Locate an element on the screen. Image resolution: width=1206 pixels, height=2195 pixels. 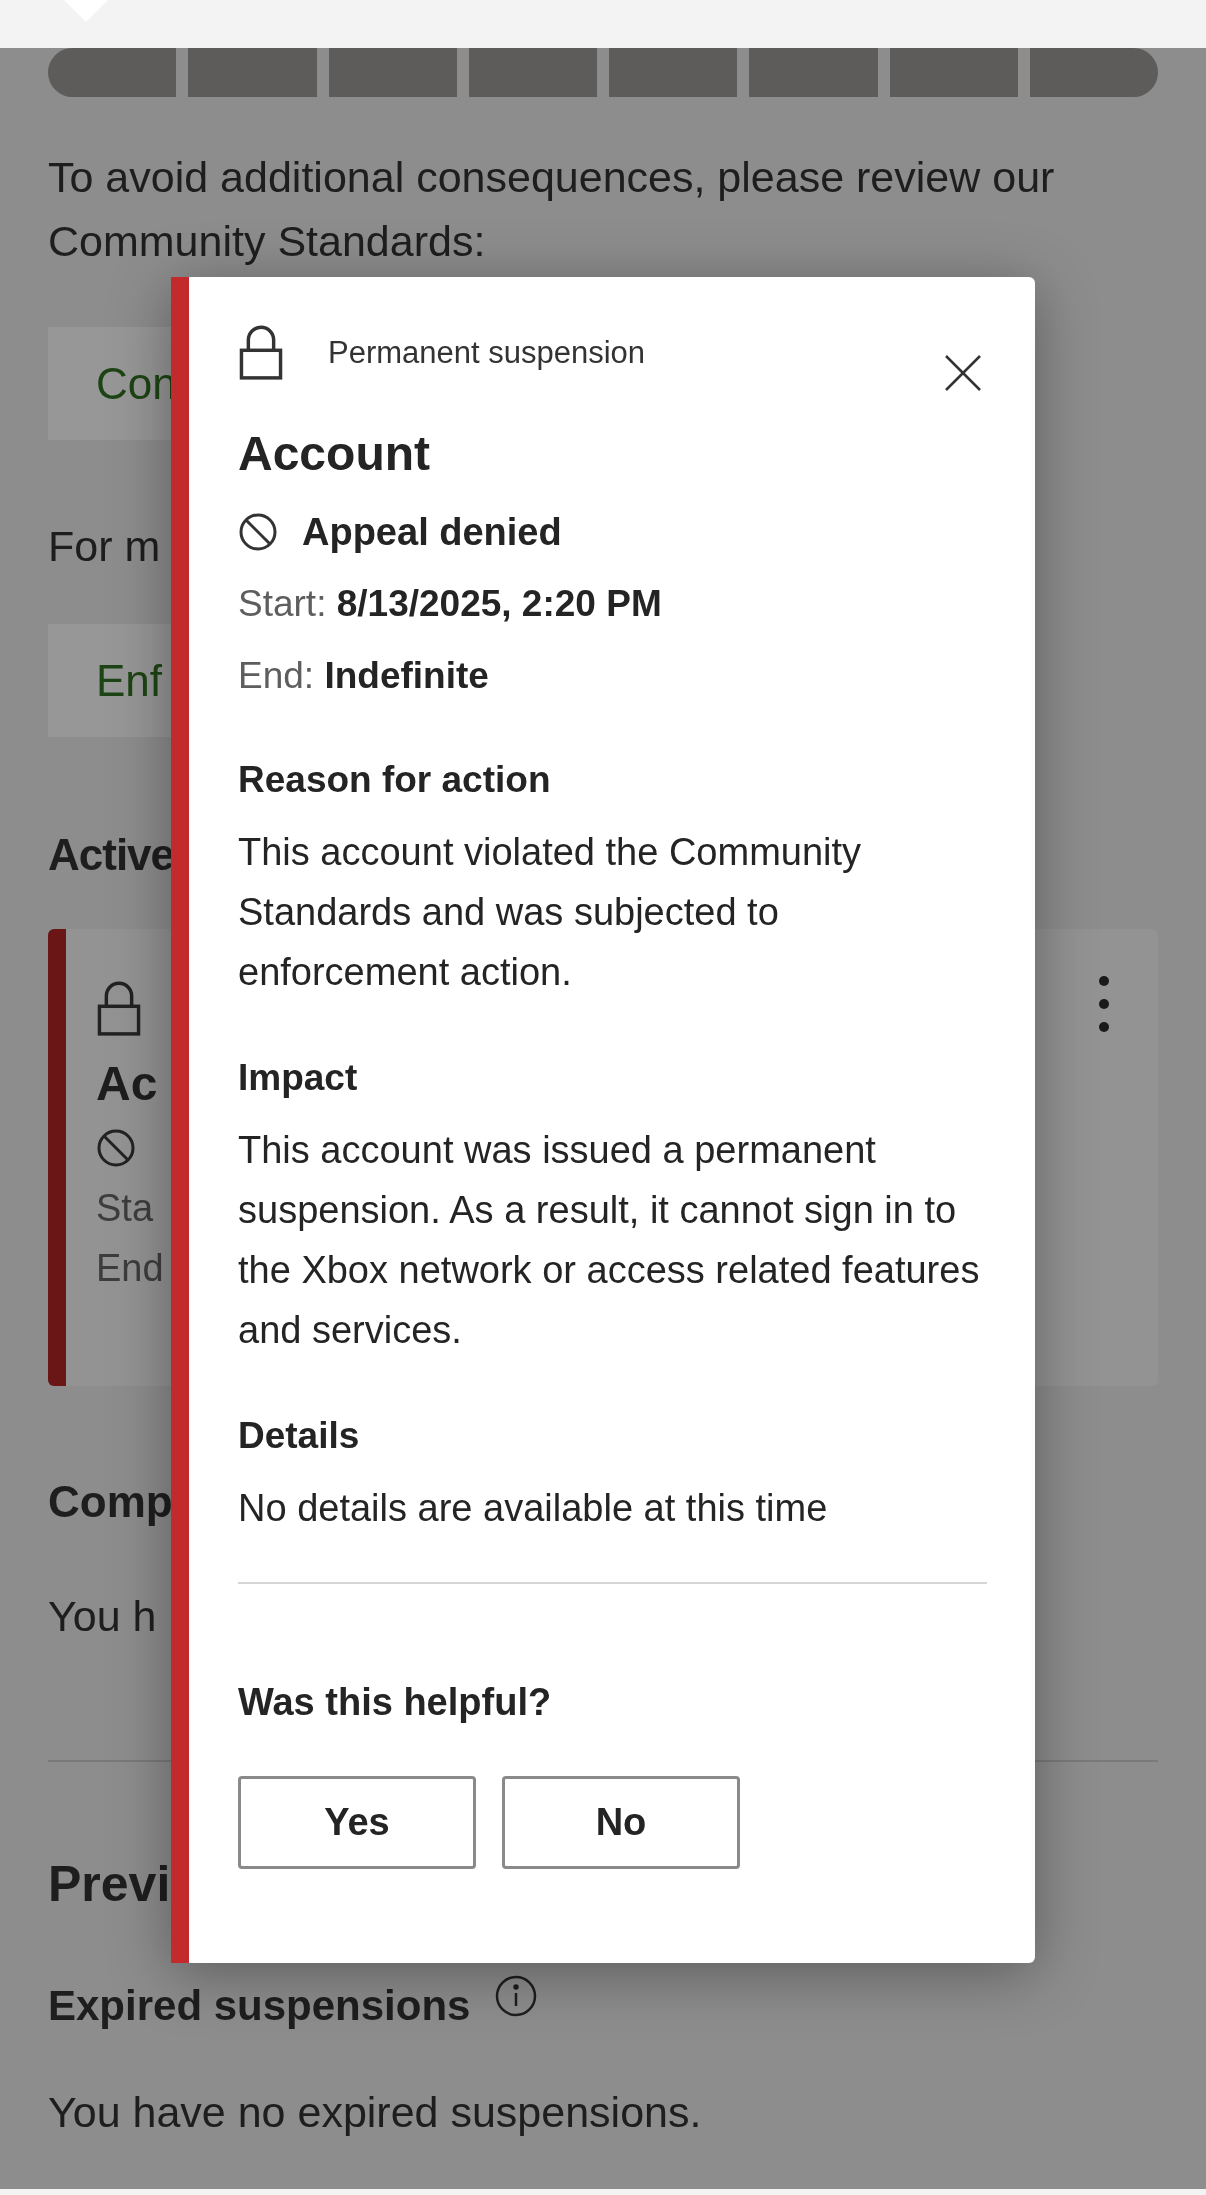
compliance-text: You h is located at coordinates (102, 1616).